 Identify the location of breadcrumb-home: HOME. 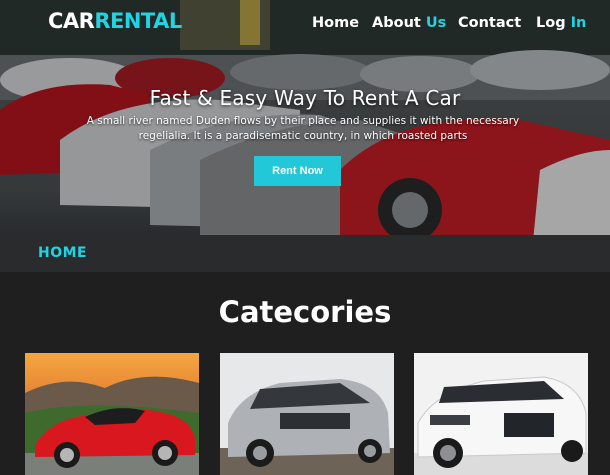
(62, 253).